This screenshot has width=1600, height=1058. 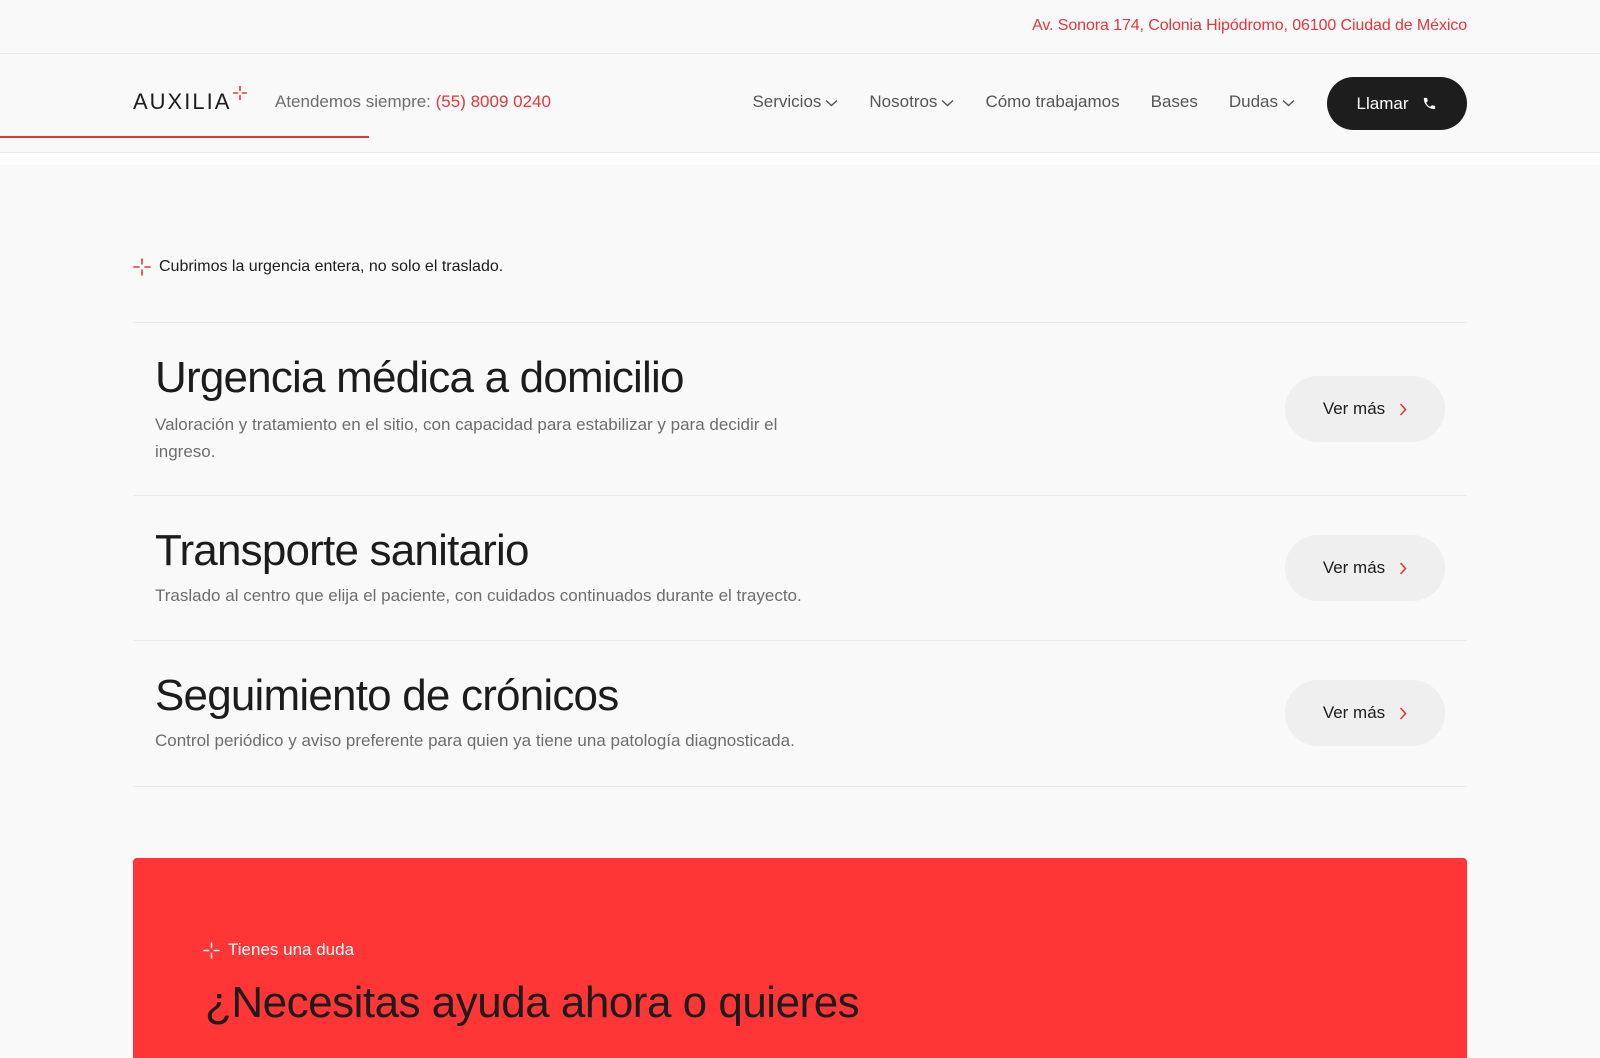 I want to click on nav-item-bases: Bases, so click(x=1174, y=102).